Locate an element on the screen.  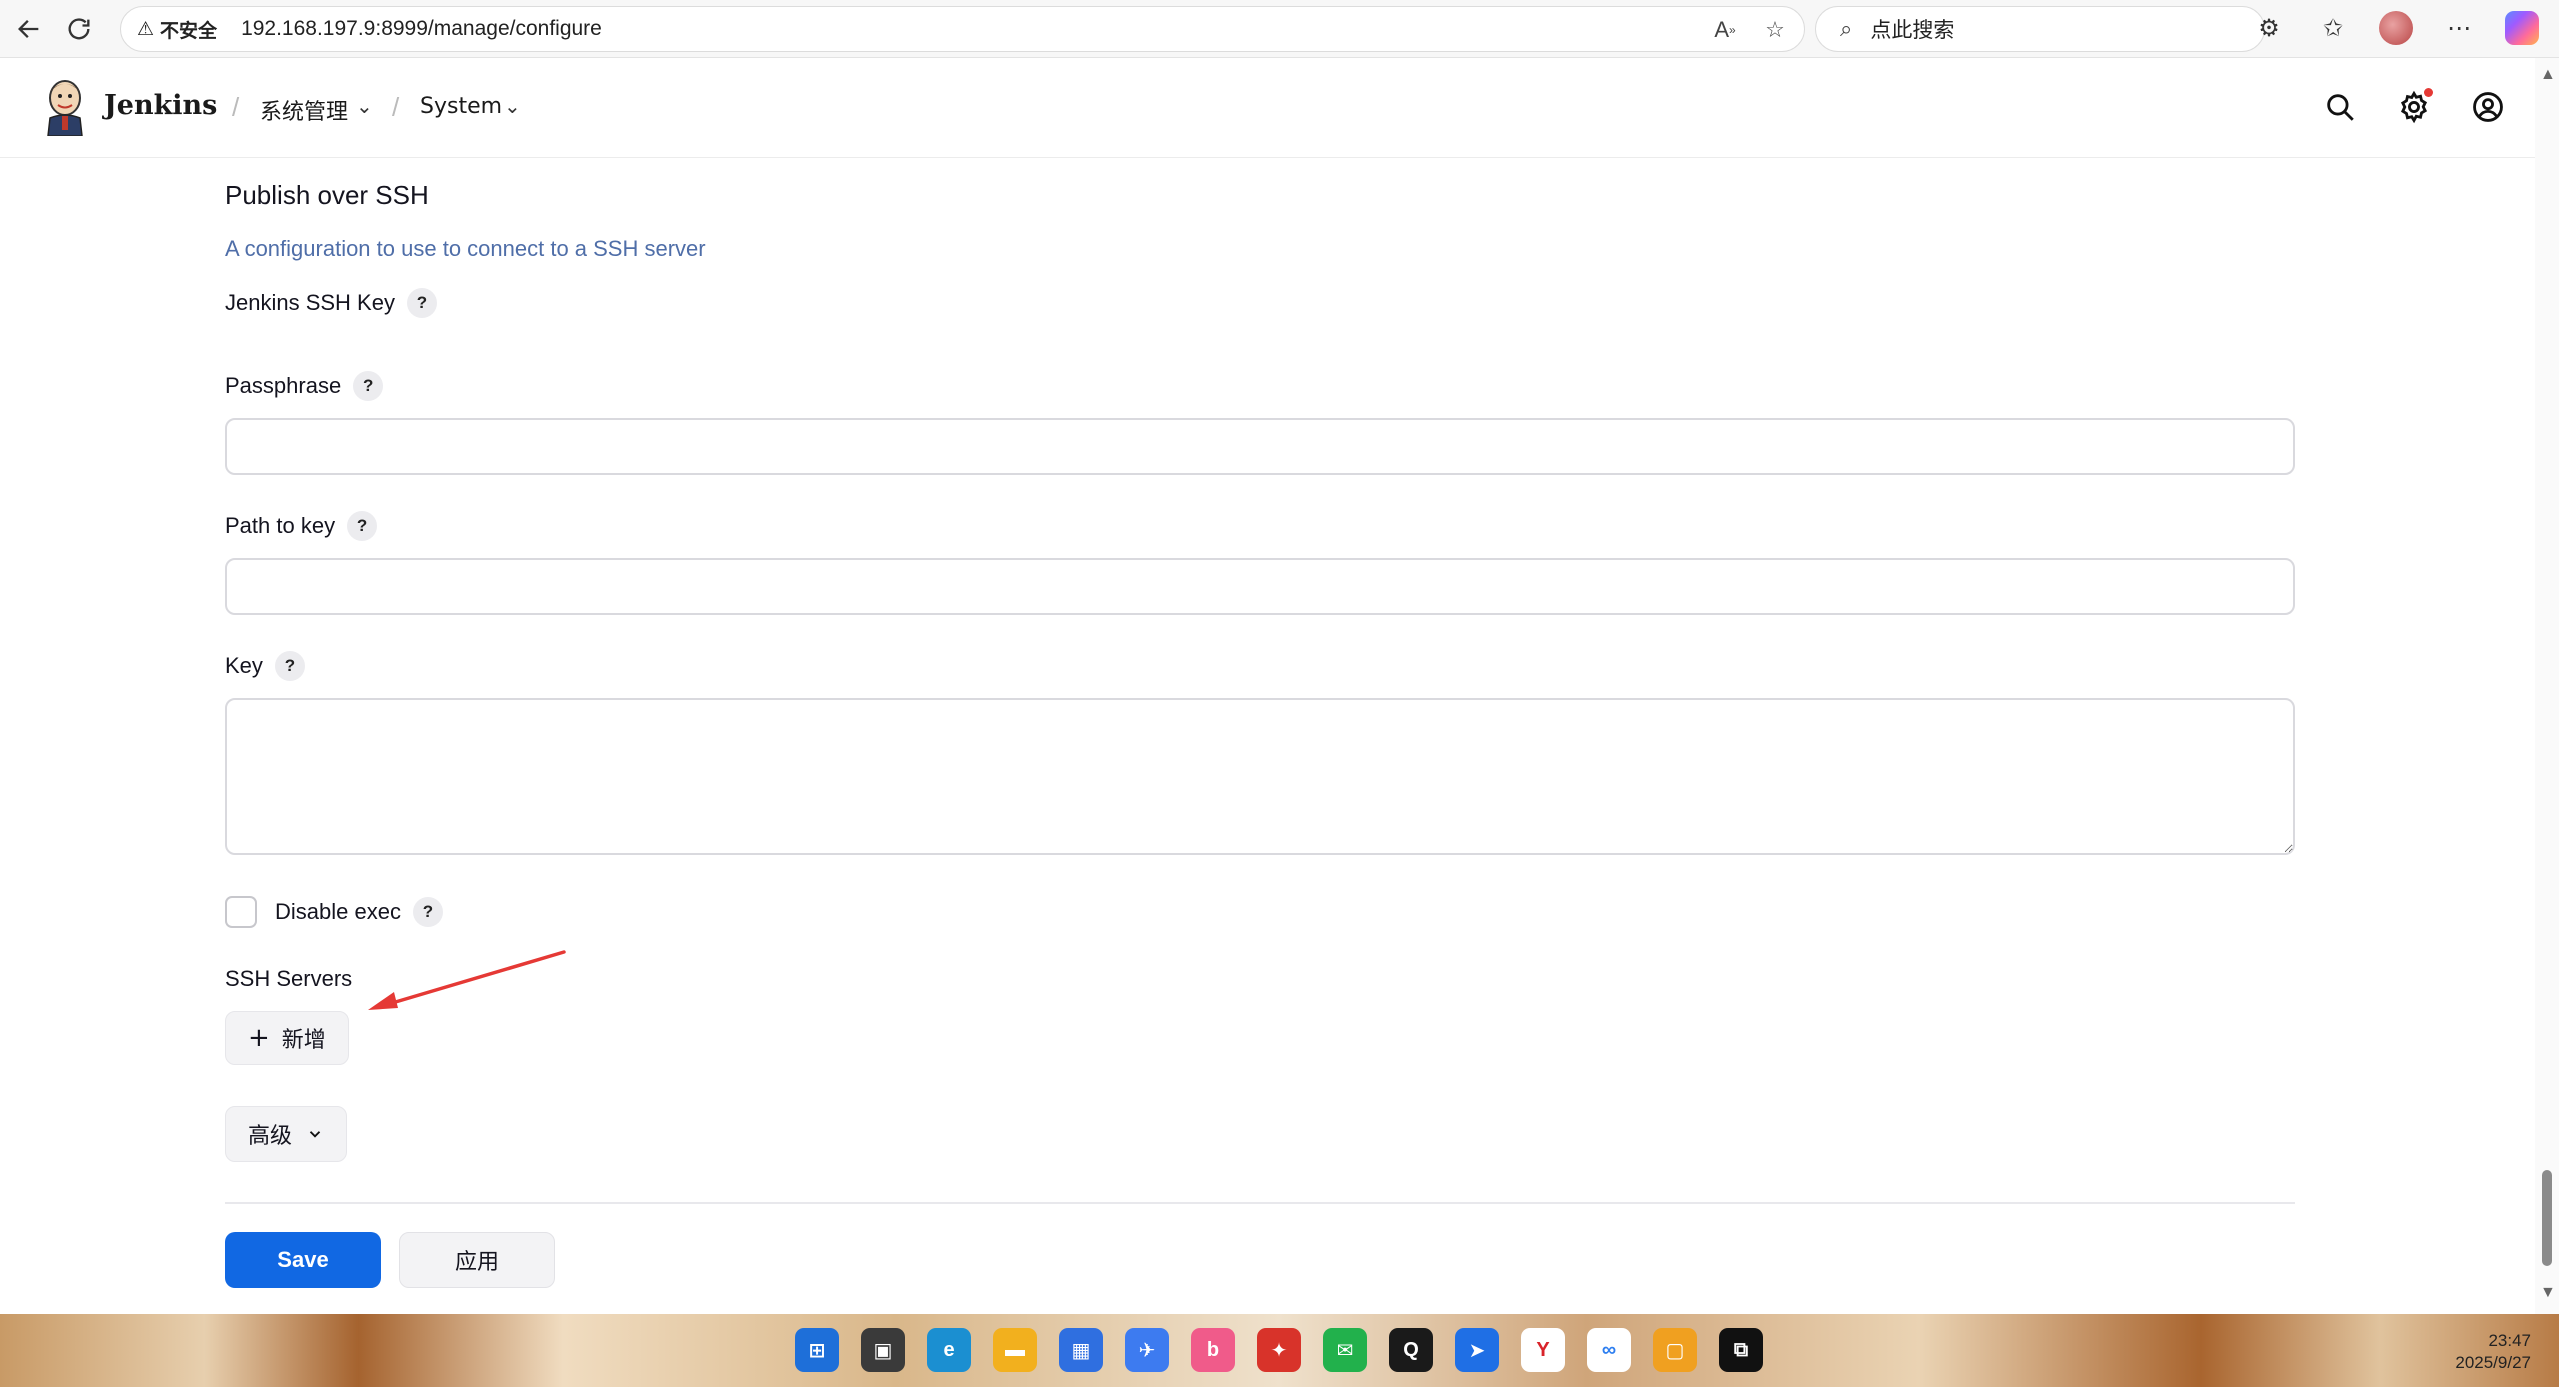
jenkins-header: Jenkins / 系统管理 ⌄ / System ⌄ is located at coordinates (1267, 108).